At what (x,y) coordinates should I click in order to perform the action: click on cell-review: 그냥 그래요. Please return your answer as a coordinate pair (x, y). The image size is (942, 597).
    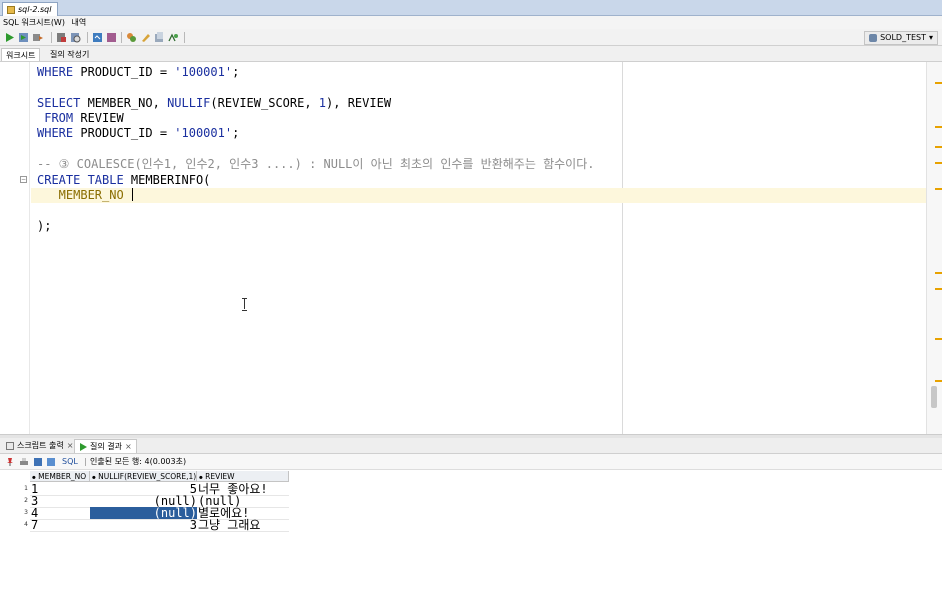
    Looking at the image, I should click on (243, 525).